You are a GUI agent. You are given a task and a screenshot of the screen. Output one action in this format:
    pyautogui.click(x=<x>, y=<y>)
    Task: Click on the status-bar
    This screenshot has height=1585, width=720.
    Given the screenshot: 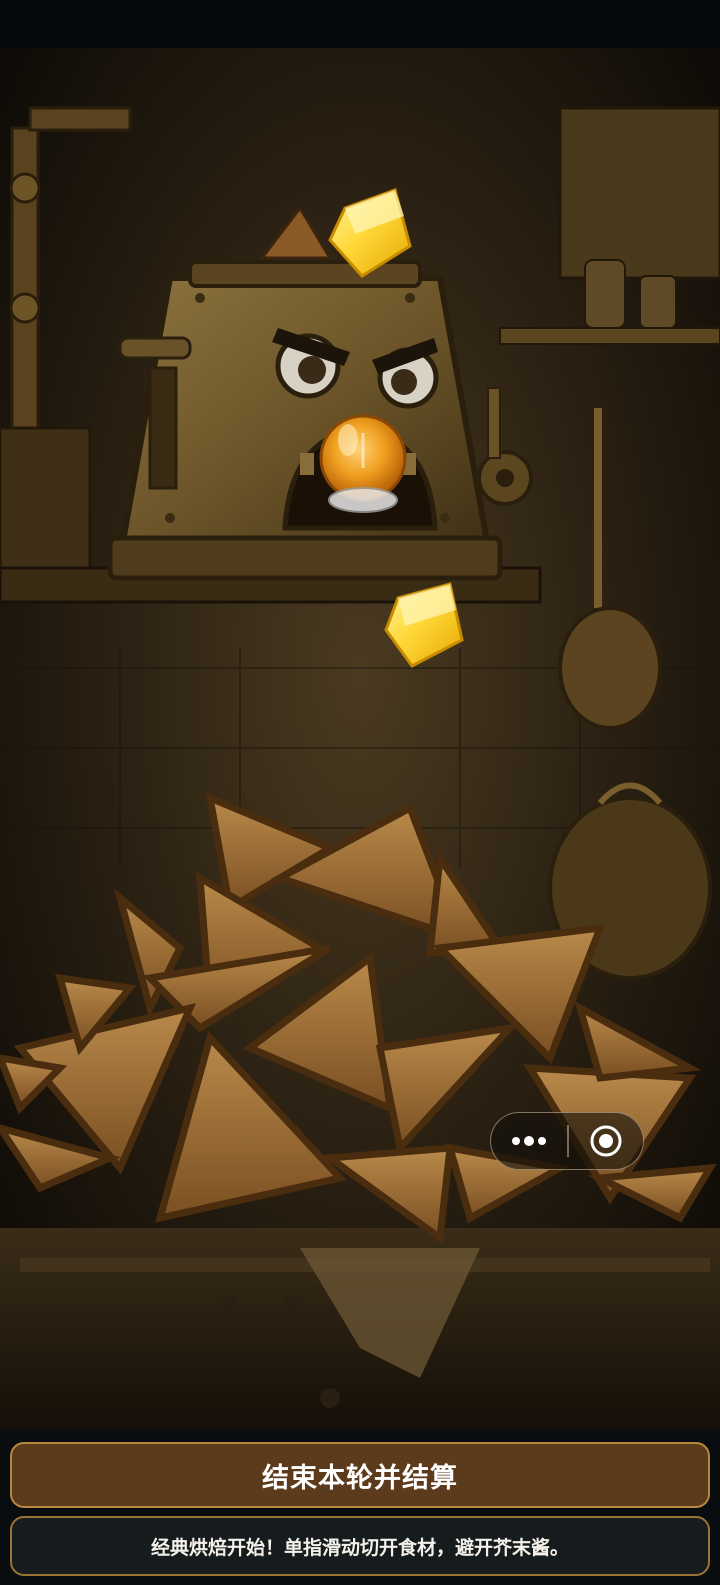 What is the action you would take?
    pyautogui.click(x=360, y=24)
    